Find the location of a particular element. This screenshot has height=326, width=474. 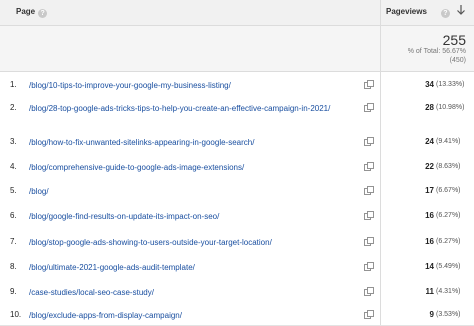

pageviews-value: 14 is located at coordinates (429, 266).